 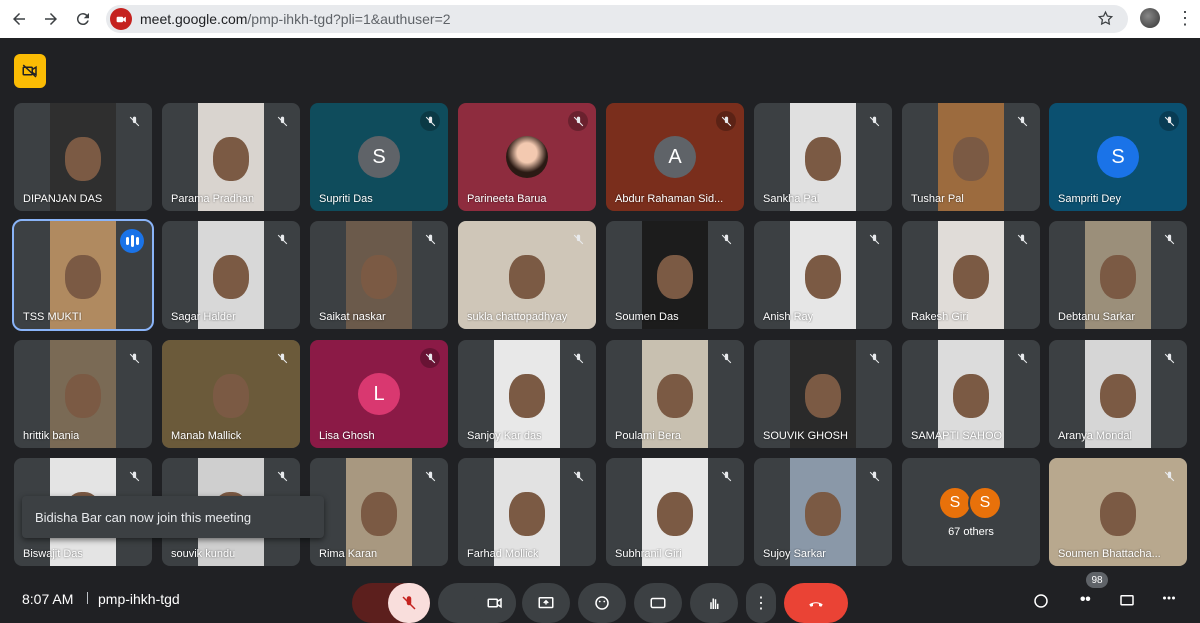 I want to click on participant-name: DIPANJAN DAS, so click(x=63, y=199).